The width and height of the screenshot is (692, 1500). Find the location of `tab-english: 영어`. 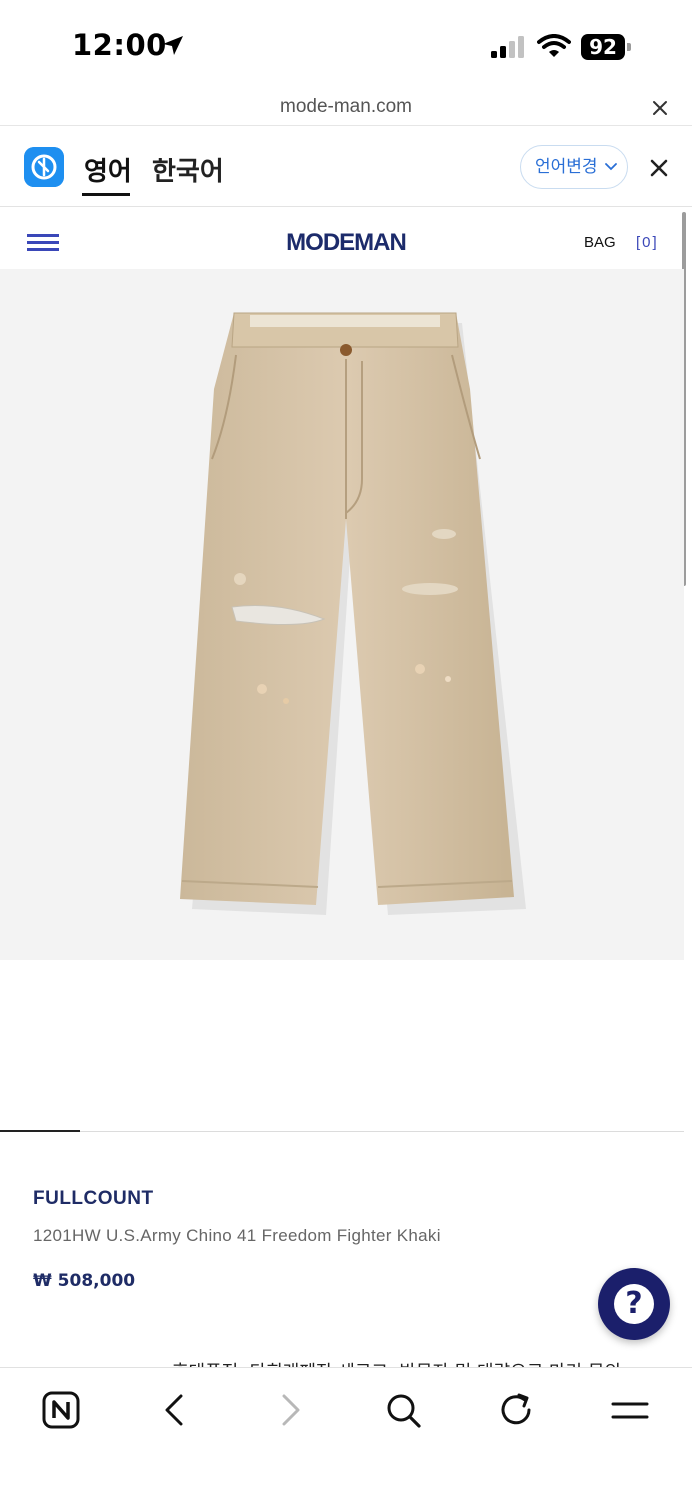

tab-english: 영어 is located at coordinates (108, 169).